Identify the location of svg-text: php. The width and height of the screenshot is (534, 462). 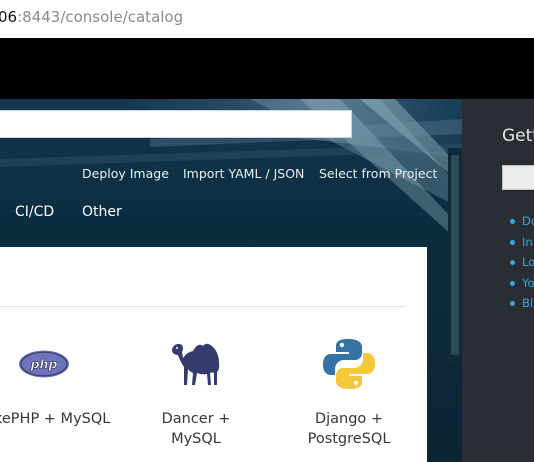
(44, 364).